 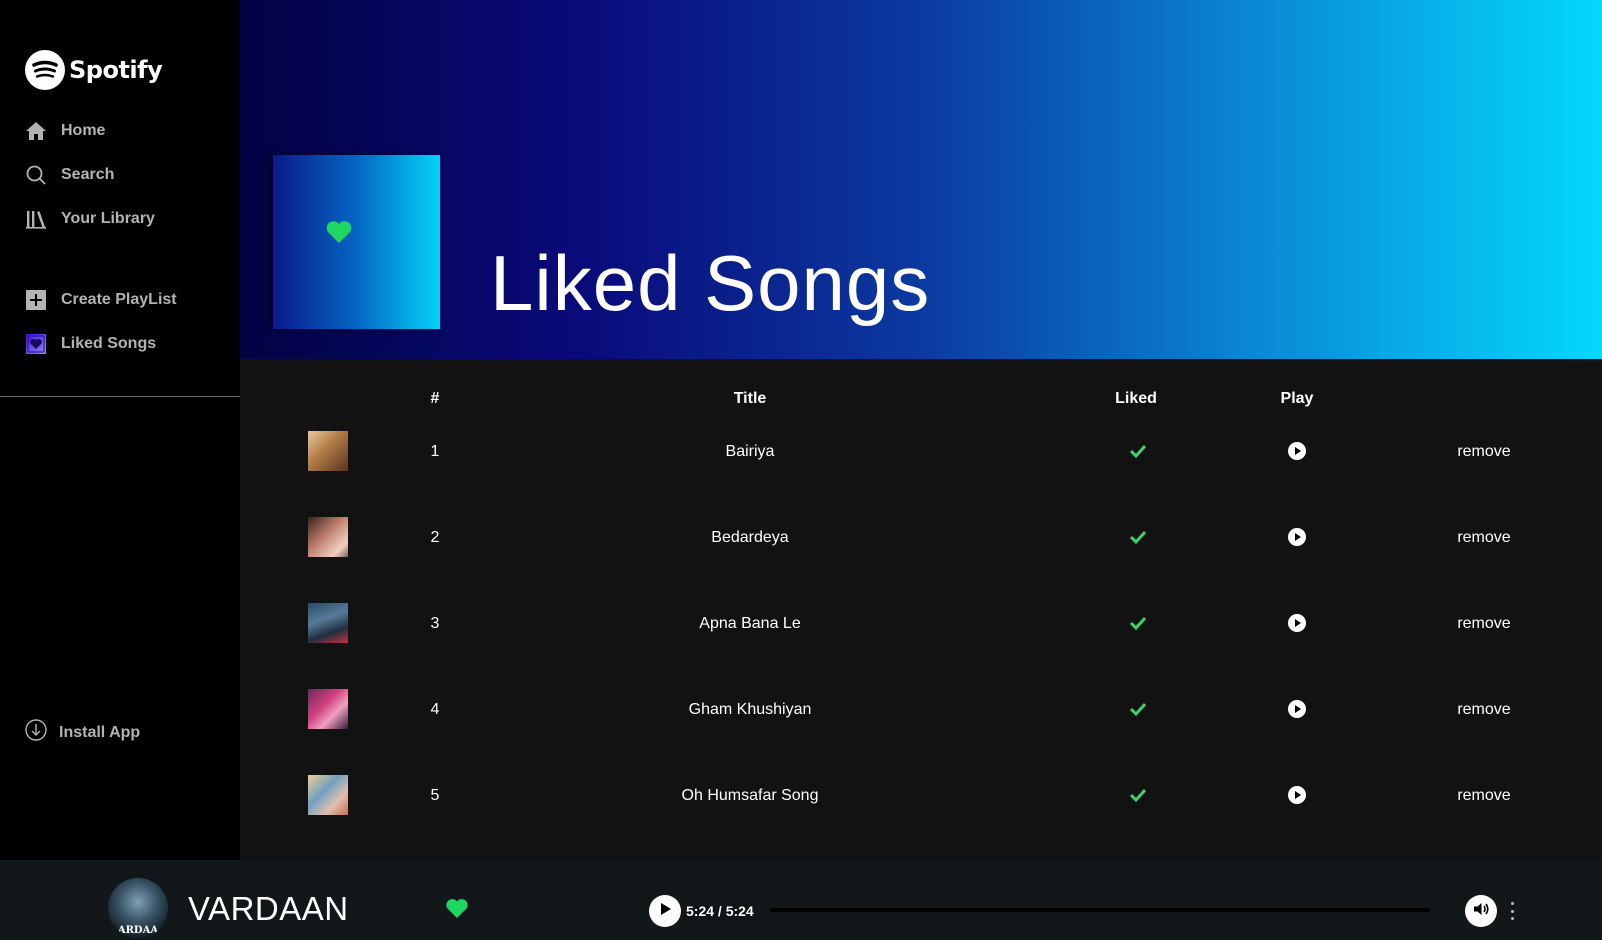 I want to click on song-title: Bedardeya, so click(x=750, y=537).